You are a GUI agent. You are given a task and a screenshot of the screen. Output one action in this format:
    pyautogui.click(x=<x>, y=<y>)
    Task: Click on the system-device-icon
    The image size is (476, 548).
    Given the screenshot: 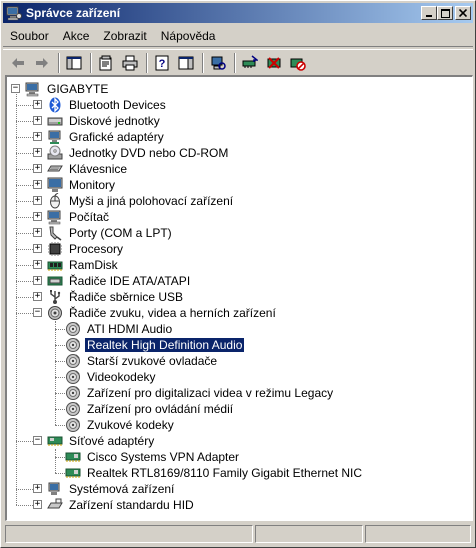 What is the action you would take?
    pyautogui.click(x=54, y=488)
    